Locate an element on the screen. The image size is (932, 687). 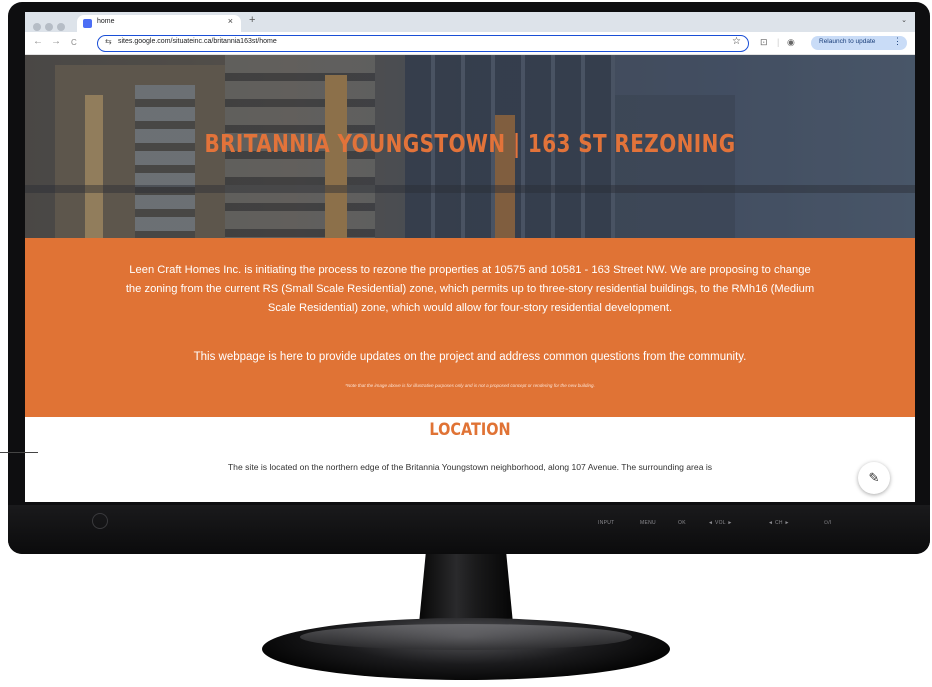
tab-bar: home × + ⌄ is located at coordinates (470, 22).